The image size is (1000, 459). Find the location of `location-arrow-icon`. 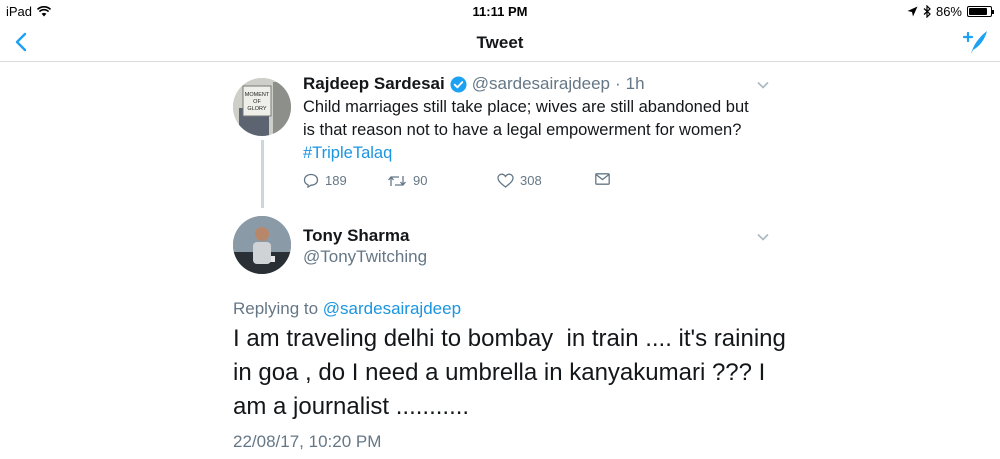

location-arrow-icon is located at coordinates (912, 11).